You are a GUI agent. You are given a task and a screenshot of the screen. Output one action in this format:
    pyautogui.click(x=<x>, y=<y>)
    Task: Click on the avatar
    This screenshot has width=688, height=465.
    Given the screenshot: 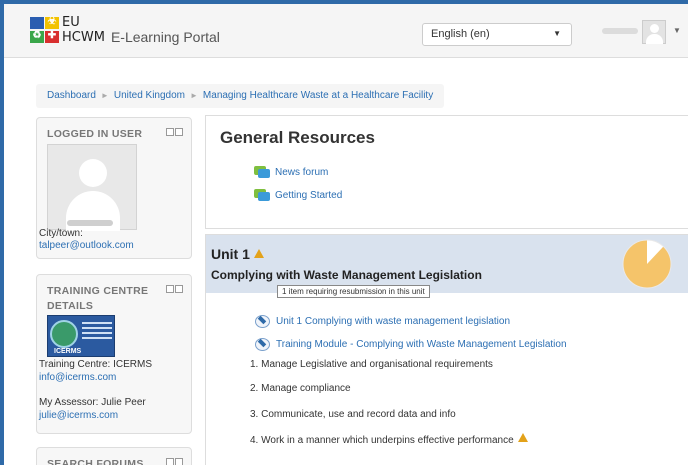 What is the action you would take?
    pyautogui.click(x=654, y=32)
    